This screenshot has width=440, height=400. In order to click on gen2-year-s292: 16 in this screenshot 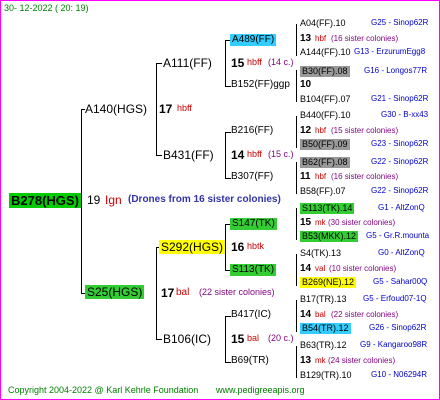, I will do `click(238, 247)`.